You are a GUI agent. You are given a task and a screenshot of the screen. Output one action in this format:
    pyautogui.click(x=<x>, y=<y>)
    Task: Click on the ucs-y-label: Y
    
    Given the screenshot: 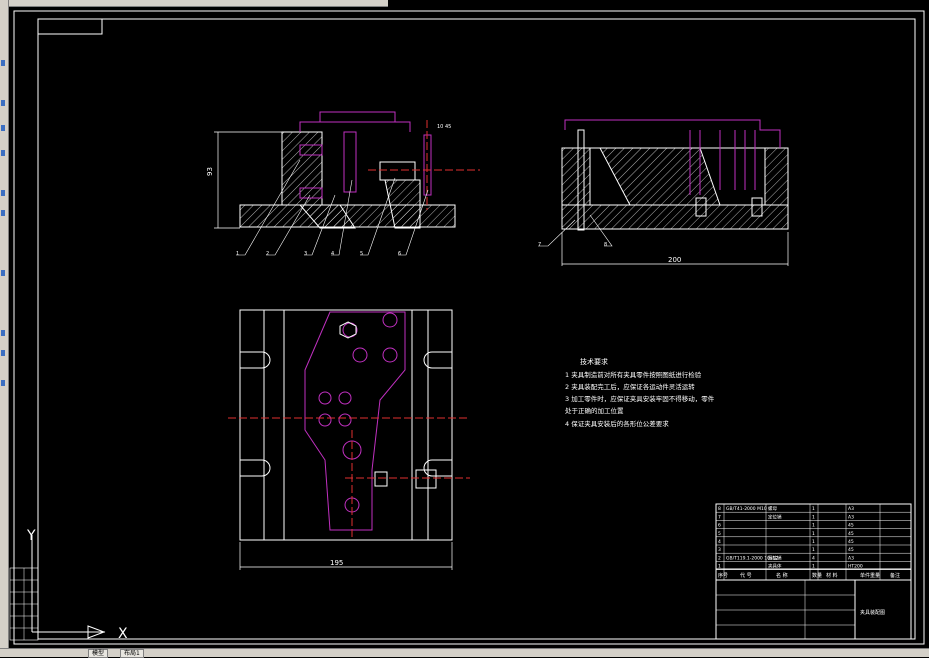 What is the action you would take?
    pyautogui.click(x=31, y=536)
    